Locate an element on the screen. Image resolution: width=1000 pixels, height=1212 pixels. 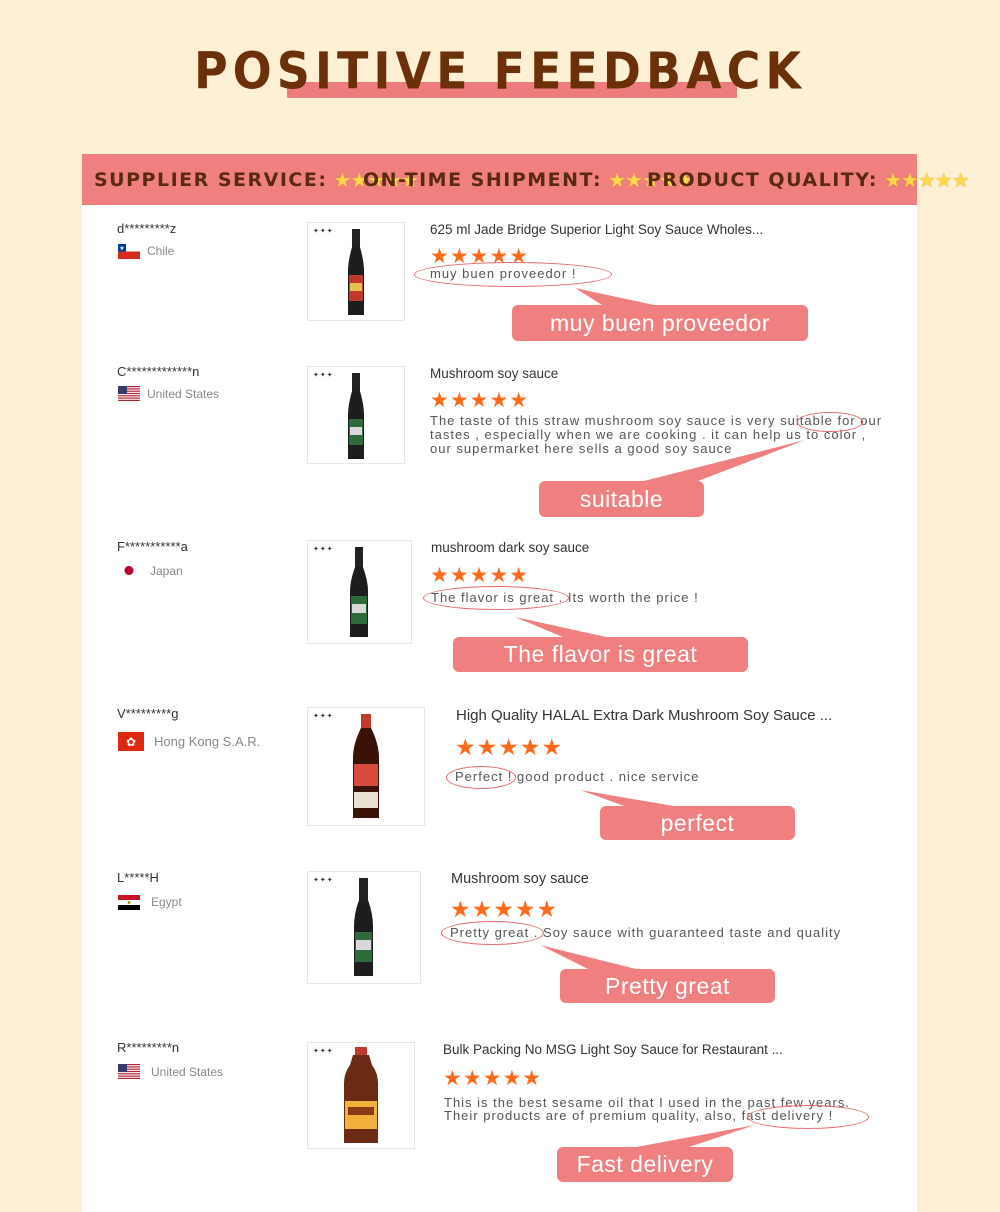
callout-pointer is located at coordinates (687, 1137).